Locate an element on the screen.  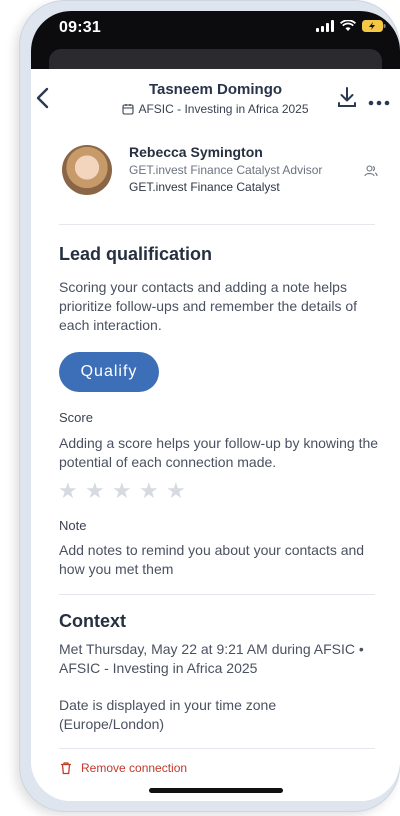
profile-organization: GET.invest Finance Catalyst is located at coordinates (204, 187).